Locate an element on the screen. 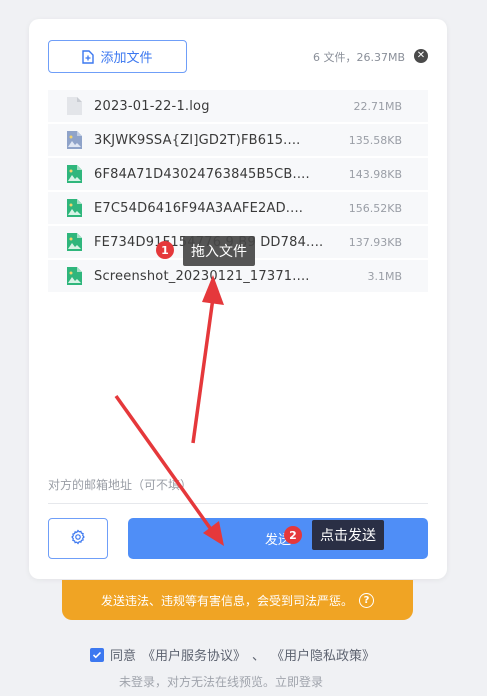 This screenshot has height=696, width=487. add-file-button: 添加文件 is located at coordinates (117, 56).